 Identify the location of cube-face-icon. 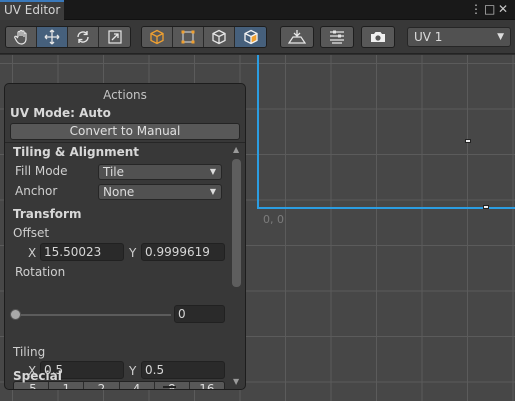
(250, 37).